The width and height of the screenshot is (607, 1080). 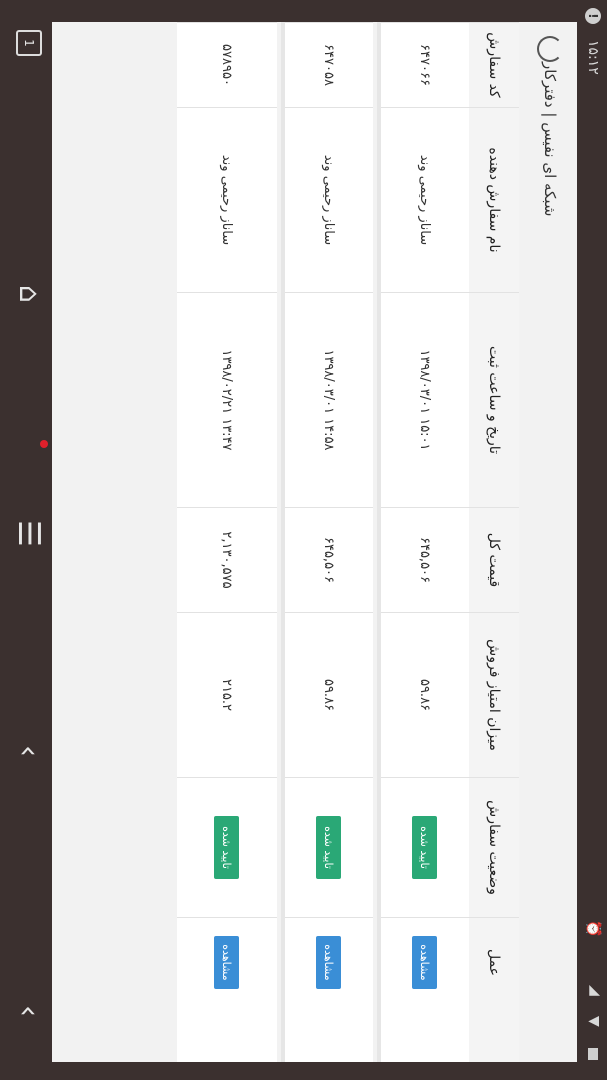 I want to click on recent-apps-icon: 1, so click(x=29, y=43).